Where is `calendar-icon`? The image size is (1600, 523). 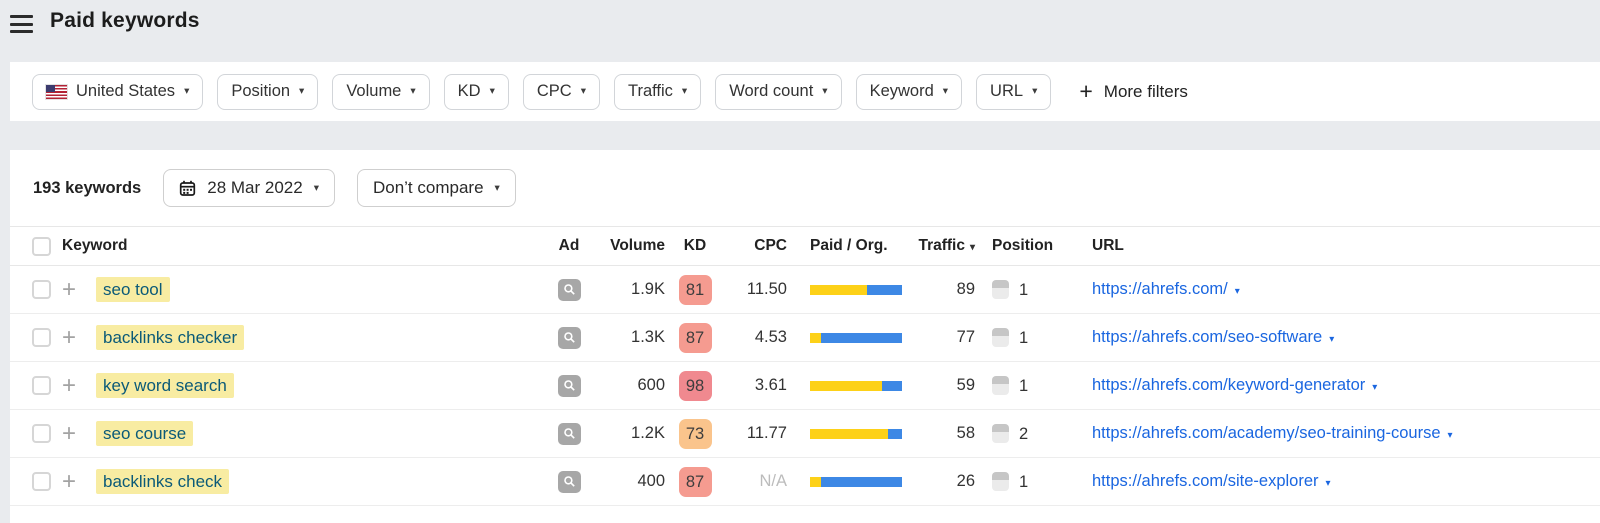
calendar-icon is located at coordinates (188, 188).